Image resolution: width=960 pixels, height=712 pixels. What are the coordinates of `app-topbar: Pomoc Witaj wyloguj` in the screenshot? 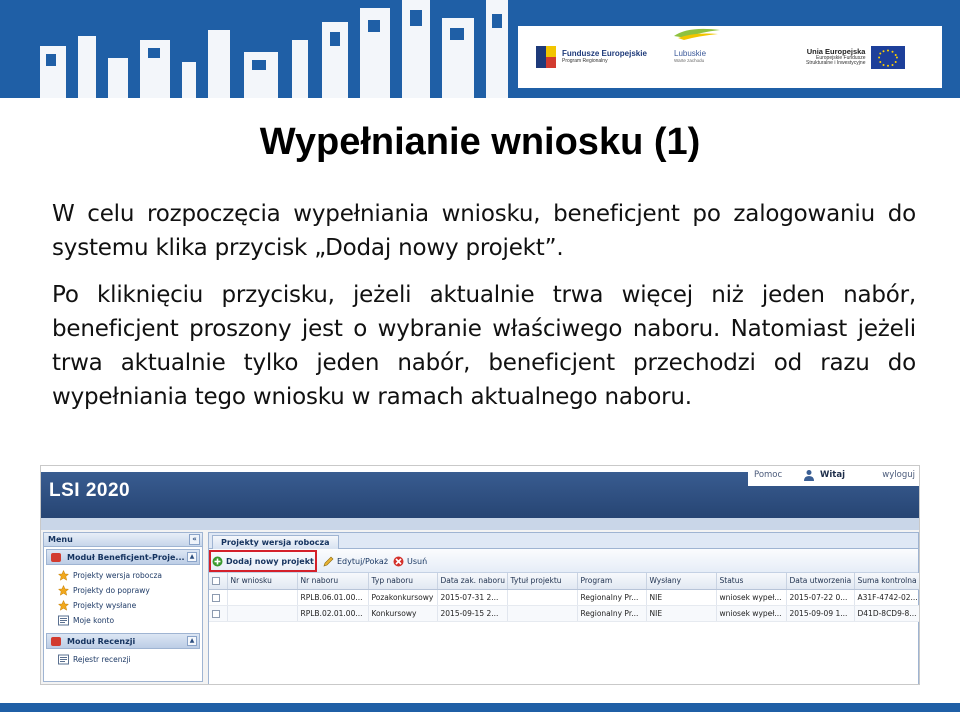 It's located at (833, 476).